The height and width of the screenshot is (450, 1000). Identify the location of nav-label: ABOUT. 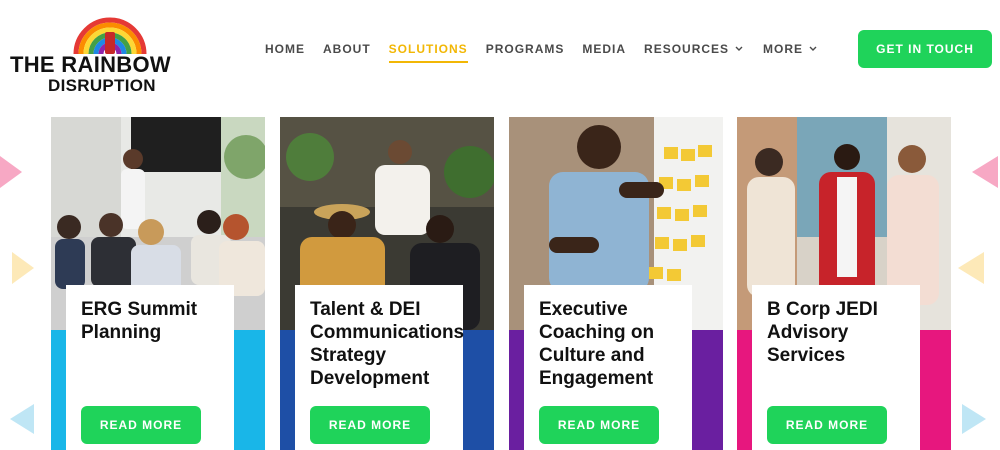
(347, 49).